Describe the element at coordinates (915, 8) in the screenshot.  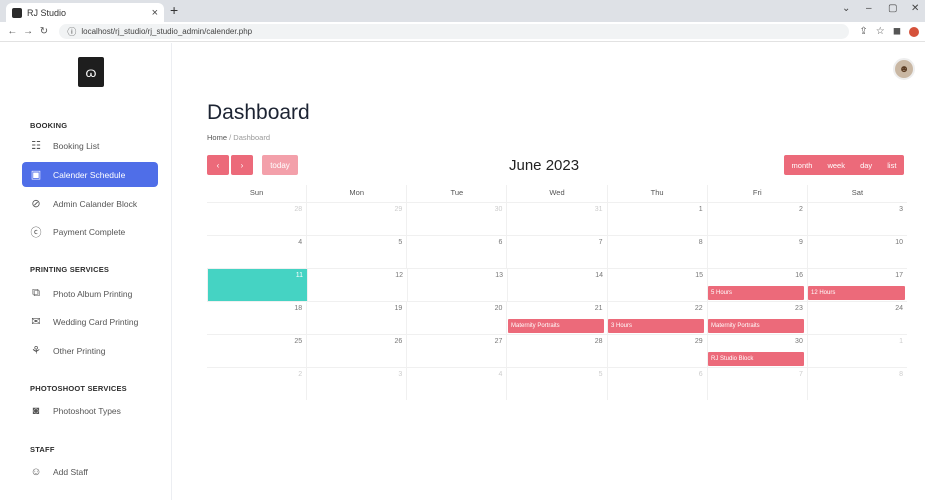
I see `close-window-icon: ✕` at that location.